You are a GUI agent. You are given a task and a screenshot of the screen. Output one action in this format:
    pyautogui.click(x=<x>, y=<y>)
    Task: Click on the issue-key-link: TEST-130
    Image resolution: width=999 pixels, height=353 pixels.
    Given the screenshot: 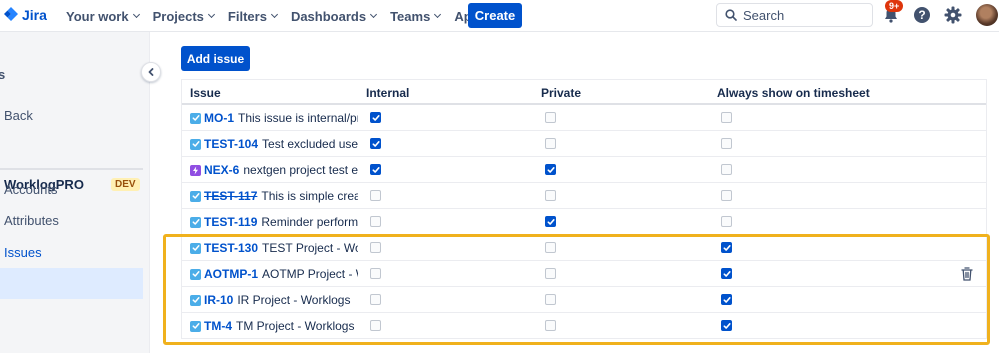 What is the action you would take?
    pyautogui.click(x=231, y=248)
    